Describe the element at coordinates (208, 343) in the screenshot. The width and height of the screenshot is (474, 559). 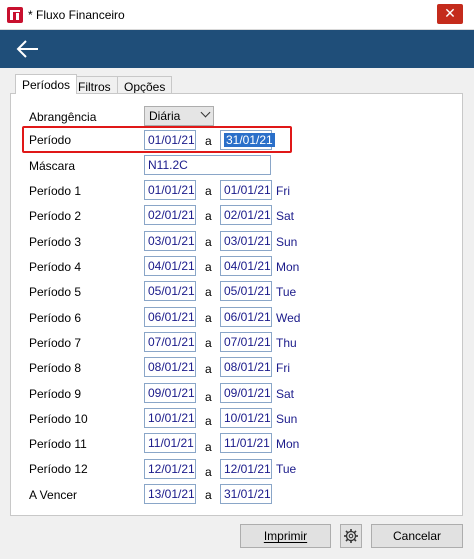
I see `periodo-7-sep: a` at that location.